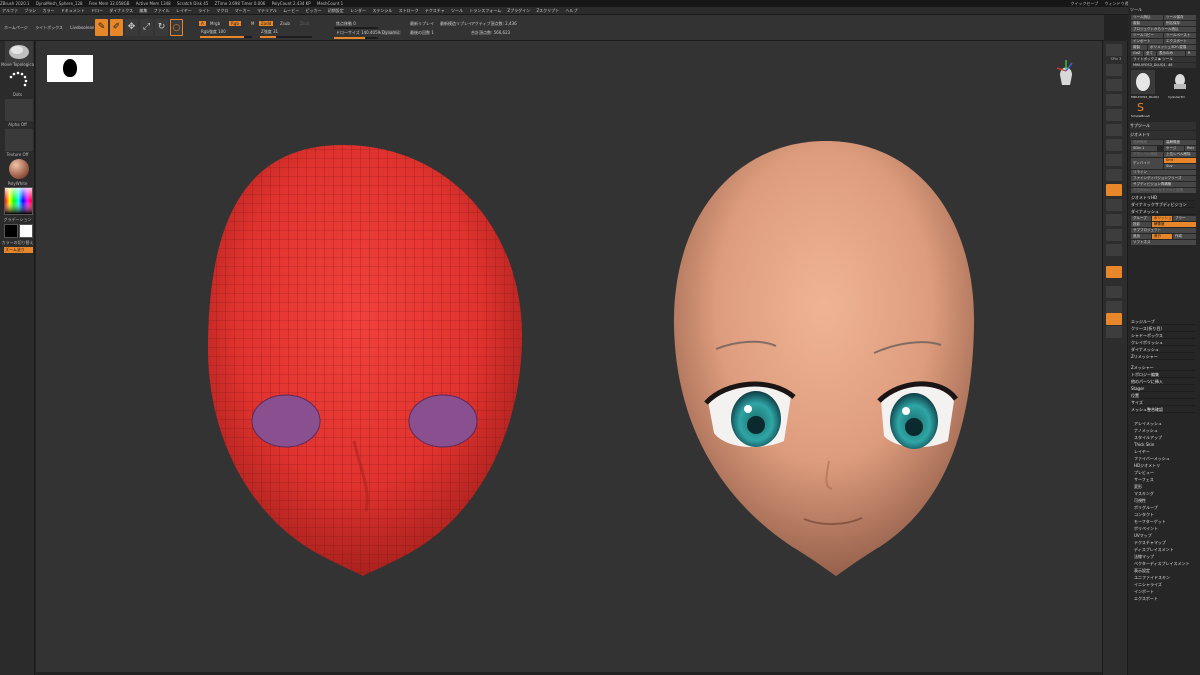 This screenshot has width=1200, height=675. Describe the element at coordinates (336, 10) in the screenshot. I see `menu-preferences: 初期設定` at that location.